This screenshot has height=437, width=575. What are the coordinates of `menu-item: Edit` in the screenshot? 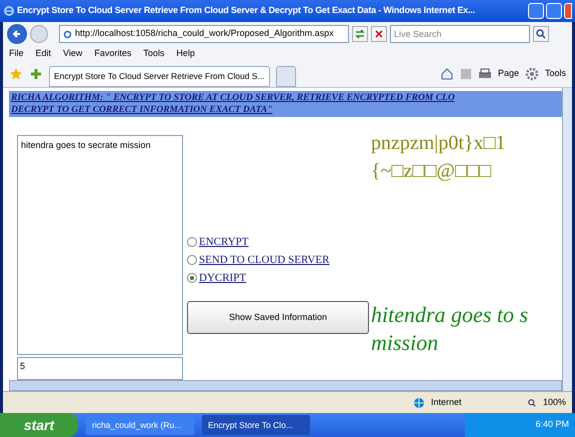 It's located at (44, 53).